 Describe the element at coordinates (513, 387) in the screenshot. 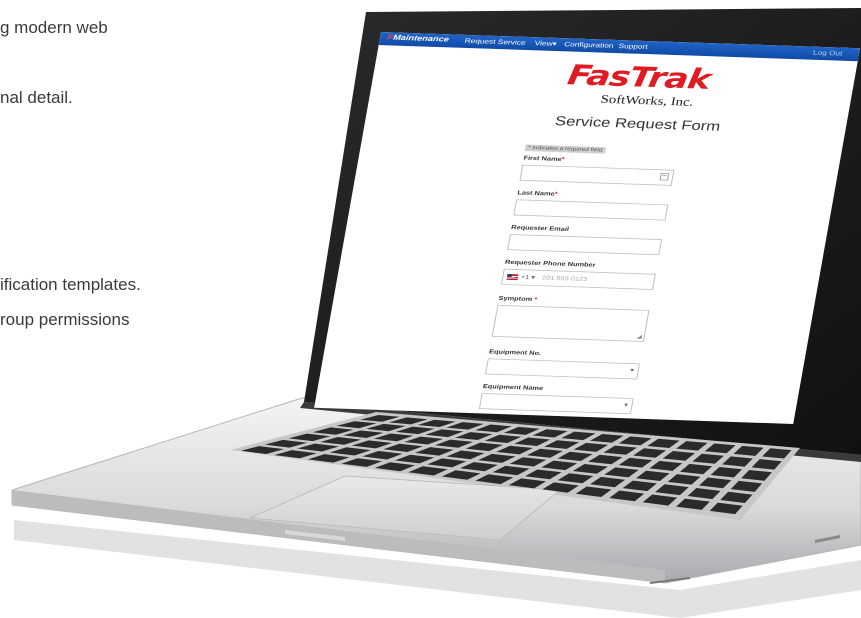

I see `equipment-name-label: Equipment Name` at that location.